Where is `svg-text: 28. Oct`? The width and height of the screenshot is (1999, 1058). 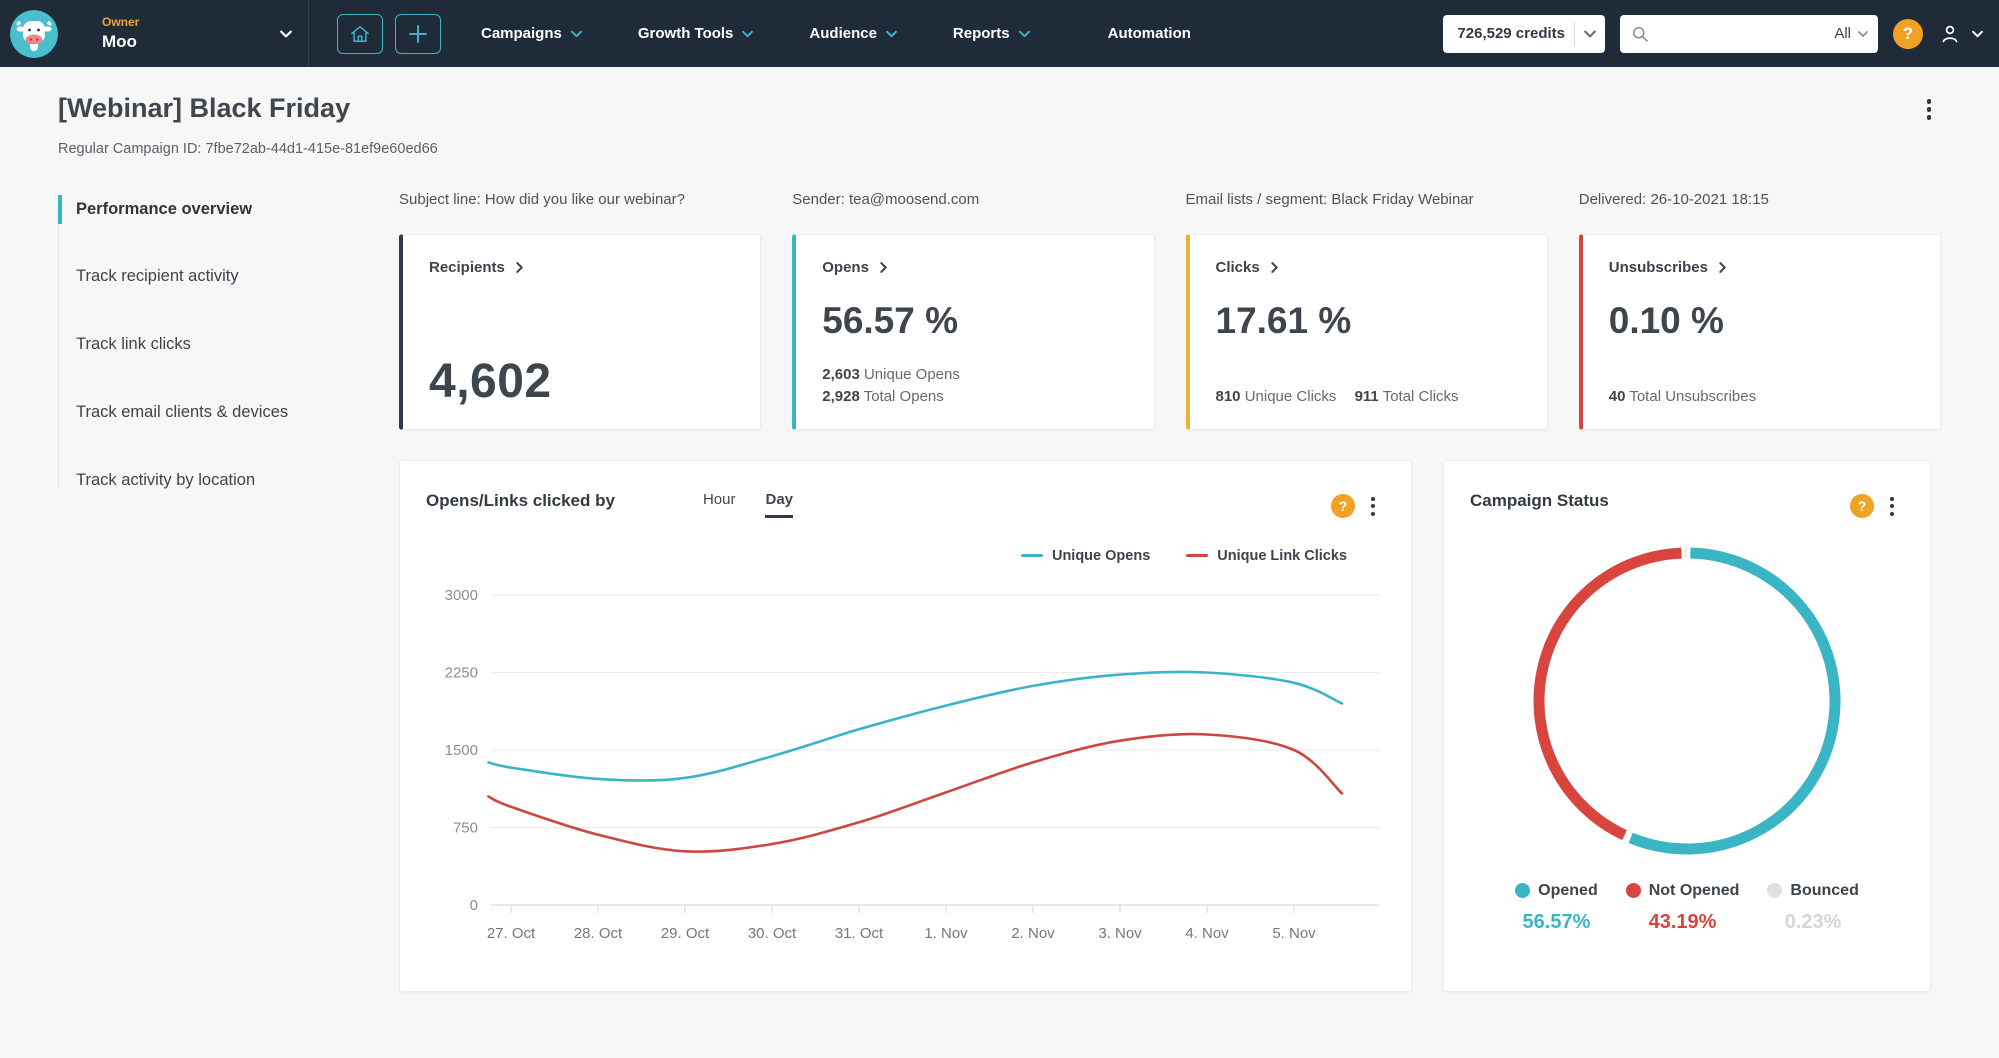 svg-text: 28. Oct is located at coordinates (598, 933).